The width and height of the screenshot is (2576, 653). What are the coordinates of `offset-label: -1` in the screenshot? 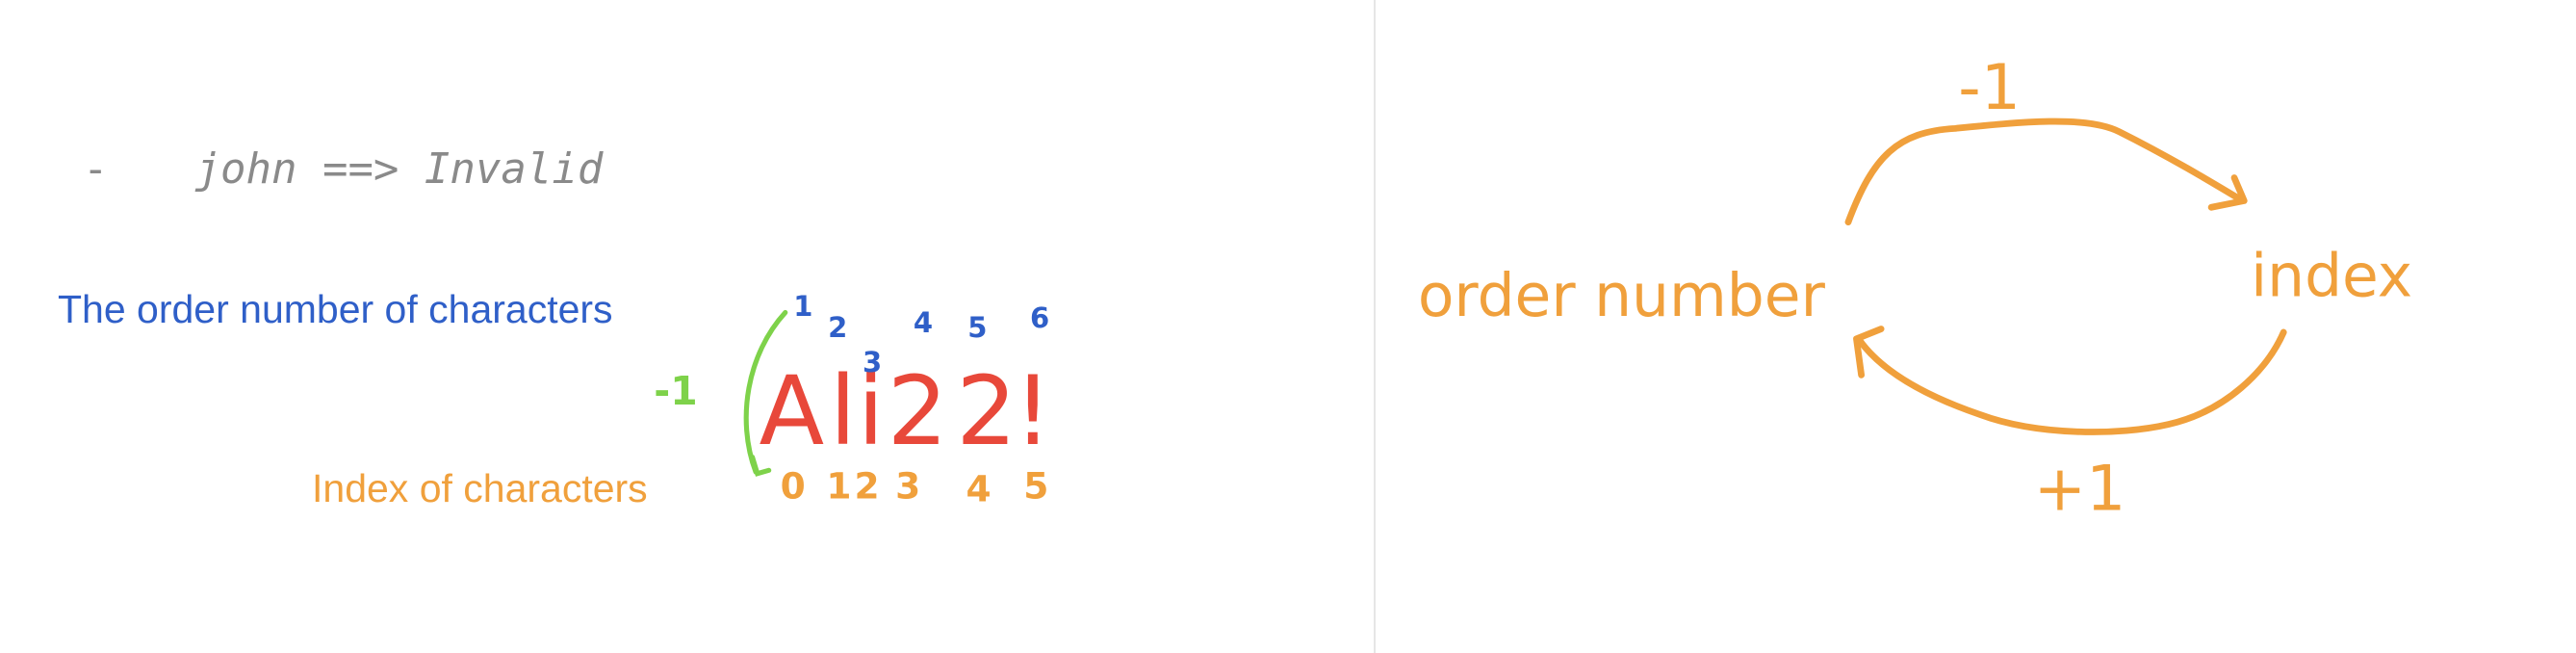 It's located at (675, 391).